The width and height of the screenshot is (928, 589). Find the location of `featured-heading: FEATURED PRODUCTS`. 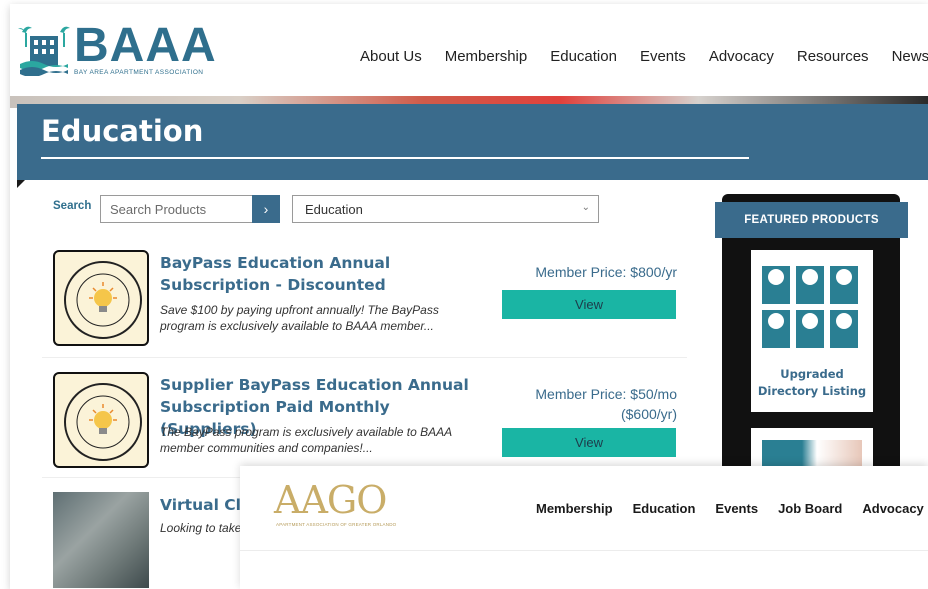

featured-heading: FEATURED PRODUCTS is located at coordinates (811, 220).